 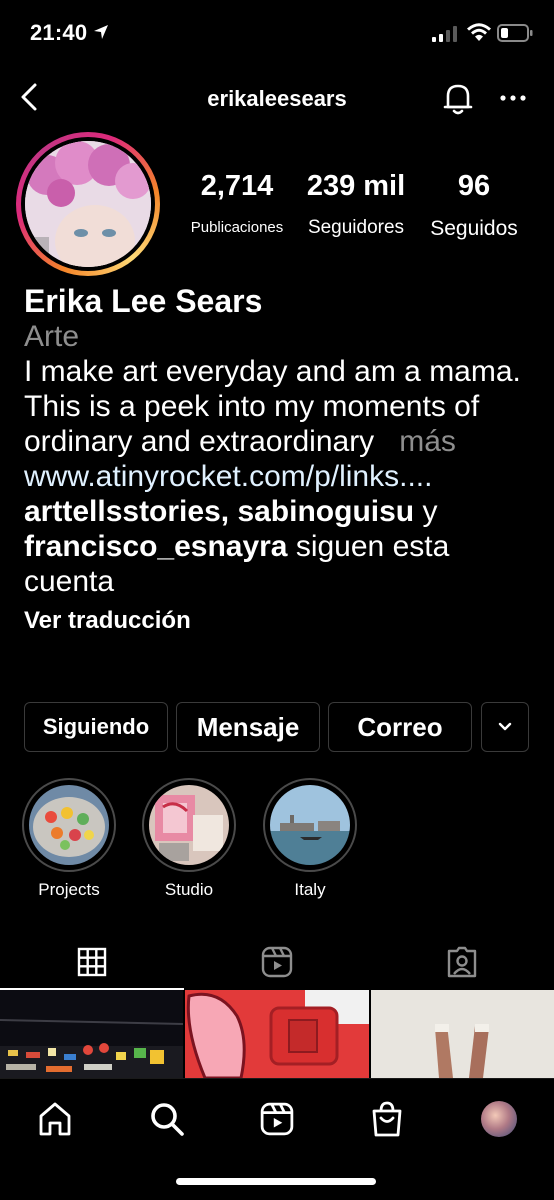 I want to click on bell-icon, so click(x=458, y=99).